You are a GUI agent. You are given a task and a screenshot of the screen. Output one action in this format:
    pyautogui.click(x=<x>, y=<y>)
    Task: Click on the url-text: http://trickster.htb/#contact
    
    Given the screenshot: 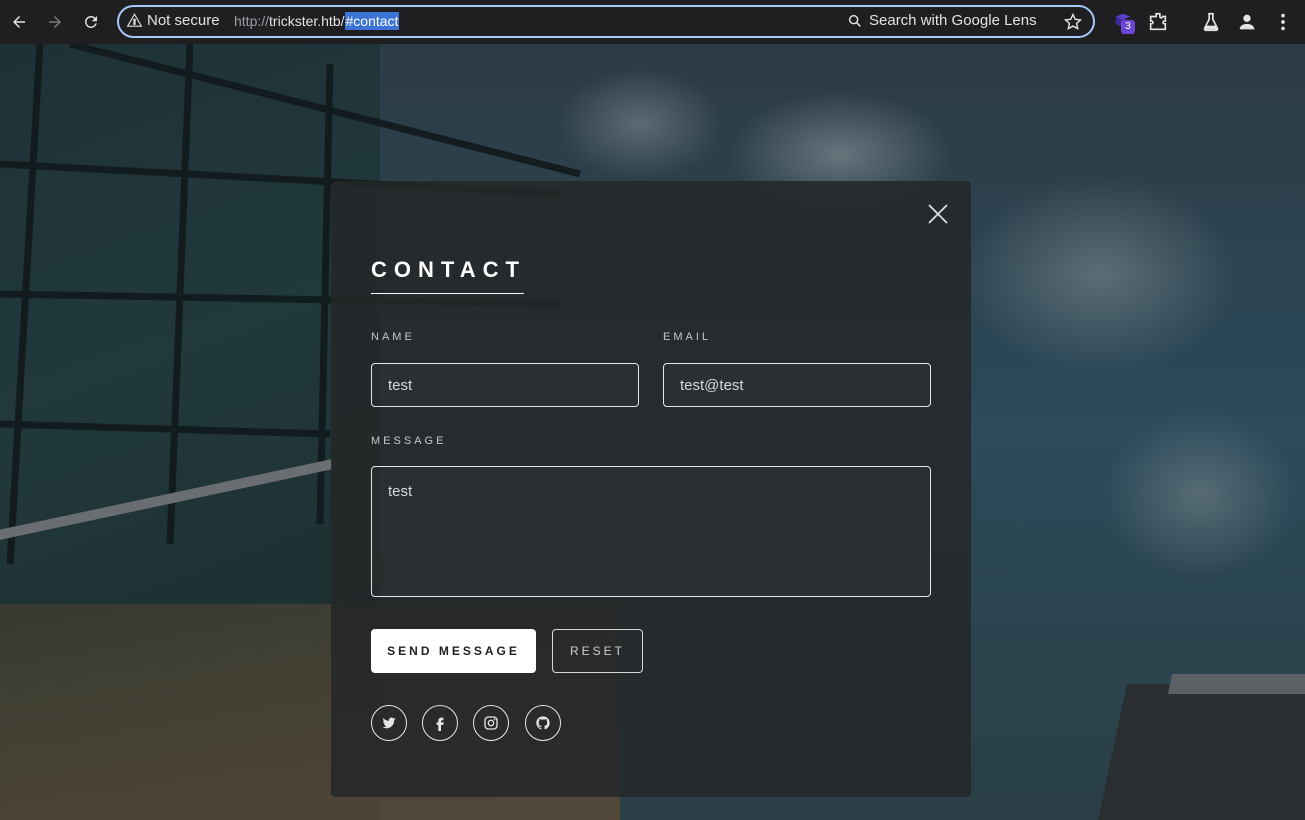 What is the action you would take?
    pyautogui.click(x=317, y=21)
    